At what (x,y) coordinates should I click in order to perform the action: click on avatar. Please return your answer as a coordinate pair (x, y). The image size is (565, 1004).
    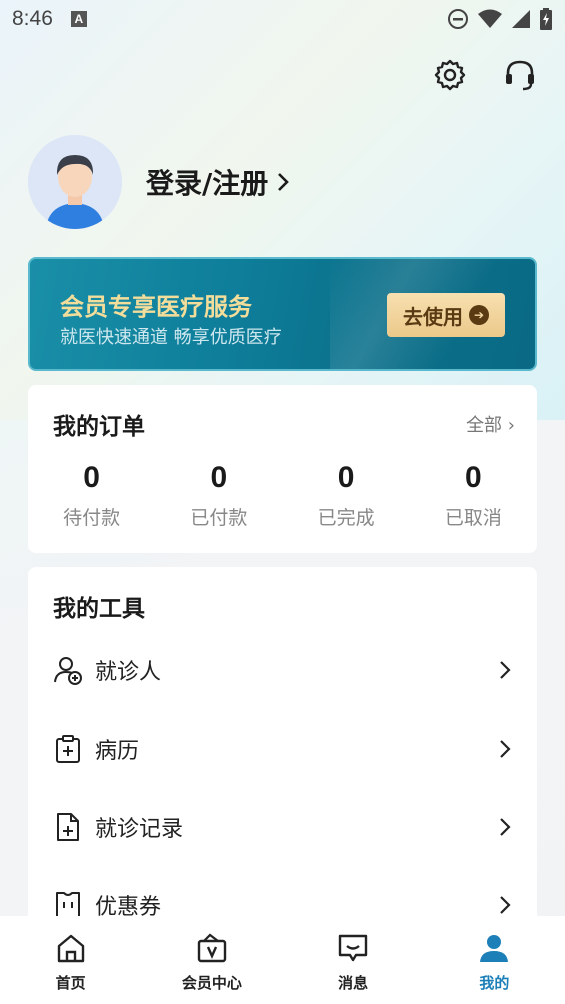
    Looking at the image, I should click on (75, 182).